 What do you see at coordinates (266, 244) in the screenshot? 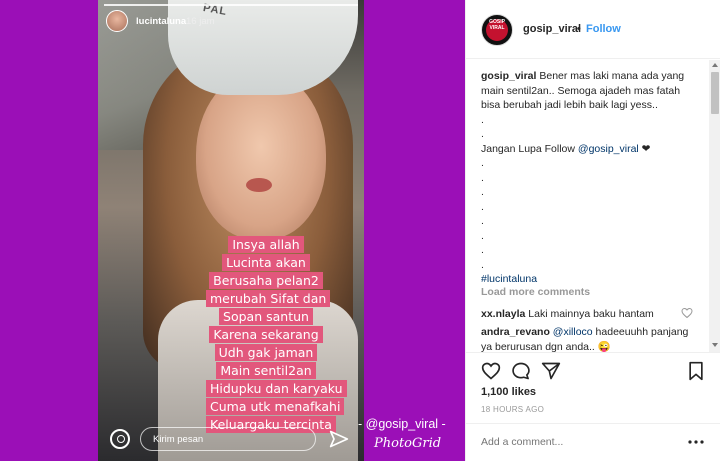
I see `caption-line: Insya allah` at bounding box center [266, 244].